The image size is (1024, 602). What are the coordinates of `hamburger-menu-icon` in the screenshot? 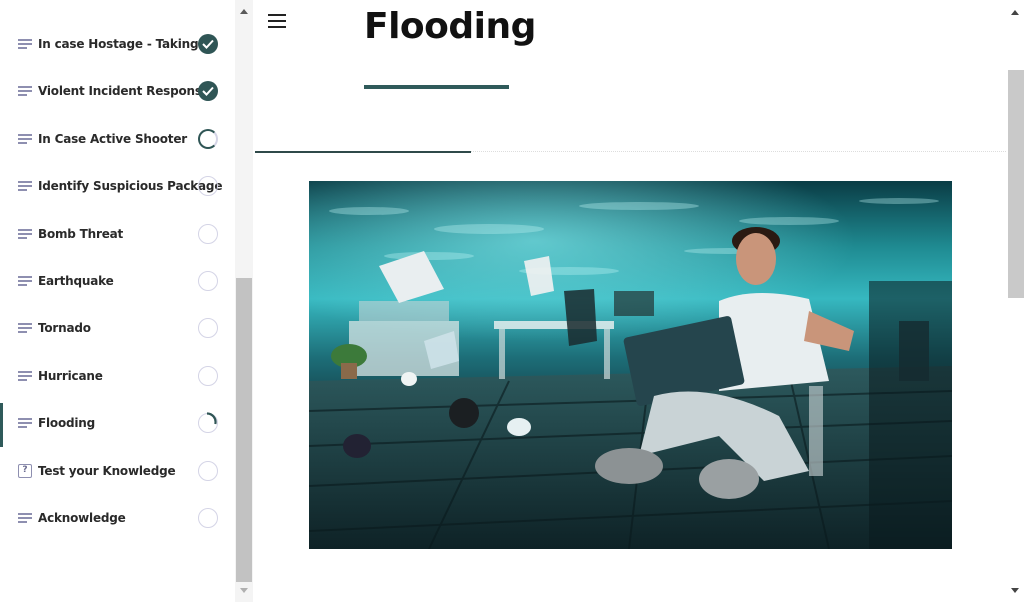 It's located at (277, 21).